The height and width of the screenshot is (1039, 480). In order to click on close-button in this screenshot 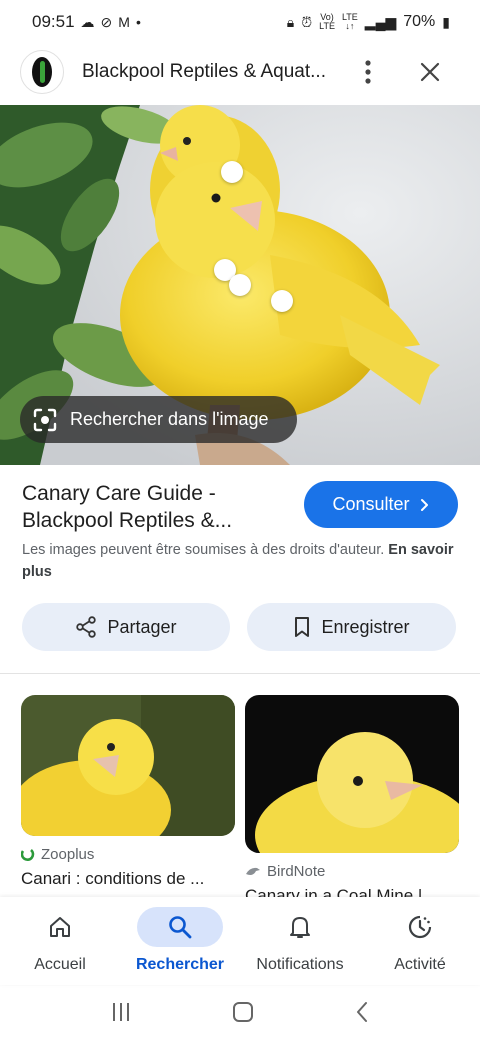, I will do `click(430, 72)`.